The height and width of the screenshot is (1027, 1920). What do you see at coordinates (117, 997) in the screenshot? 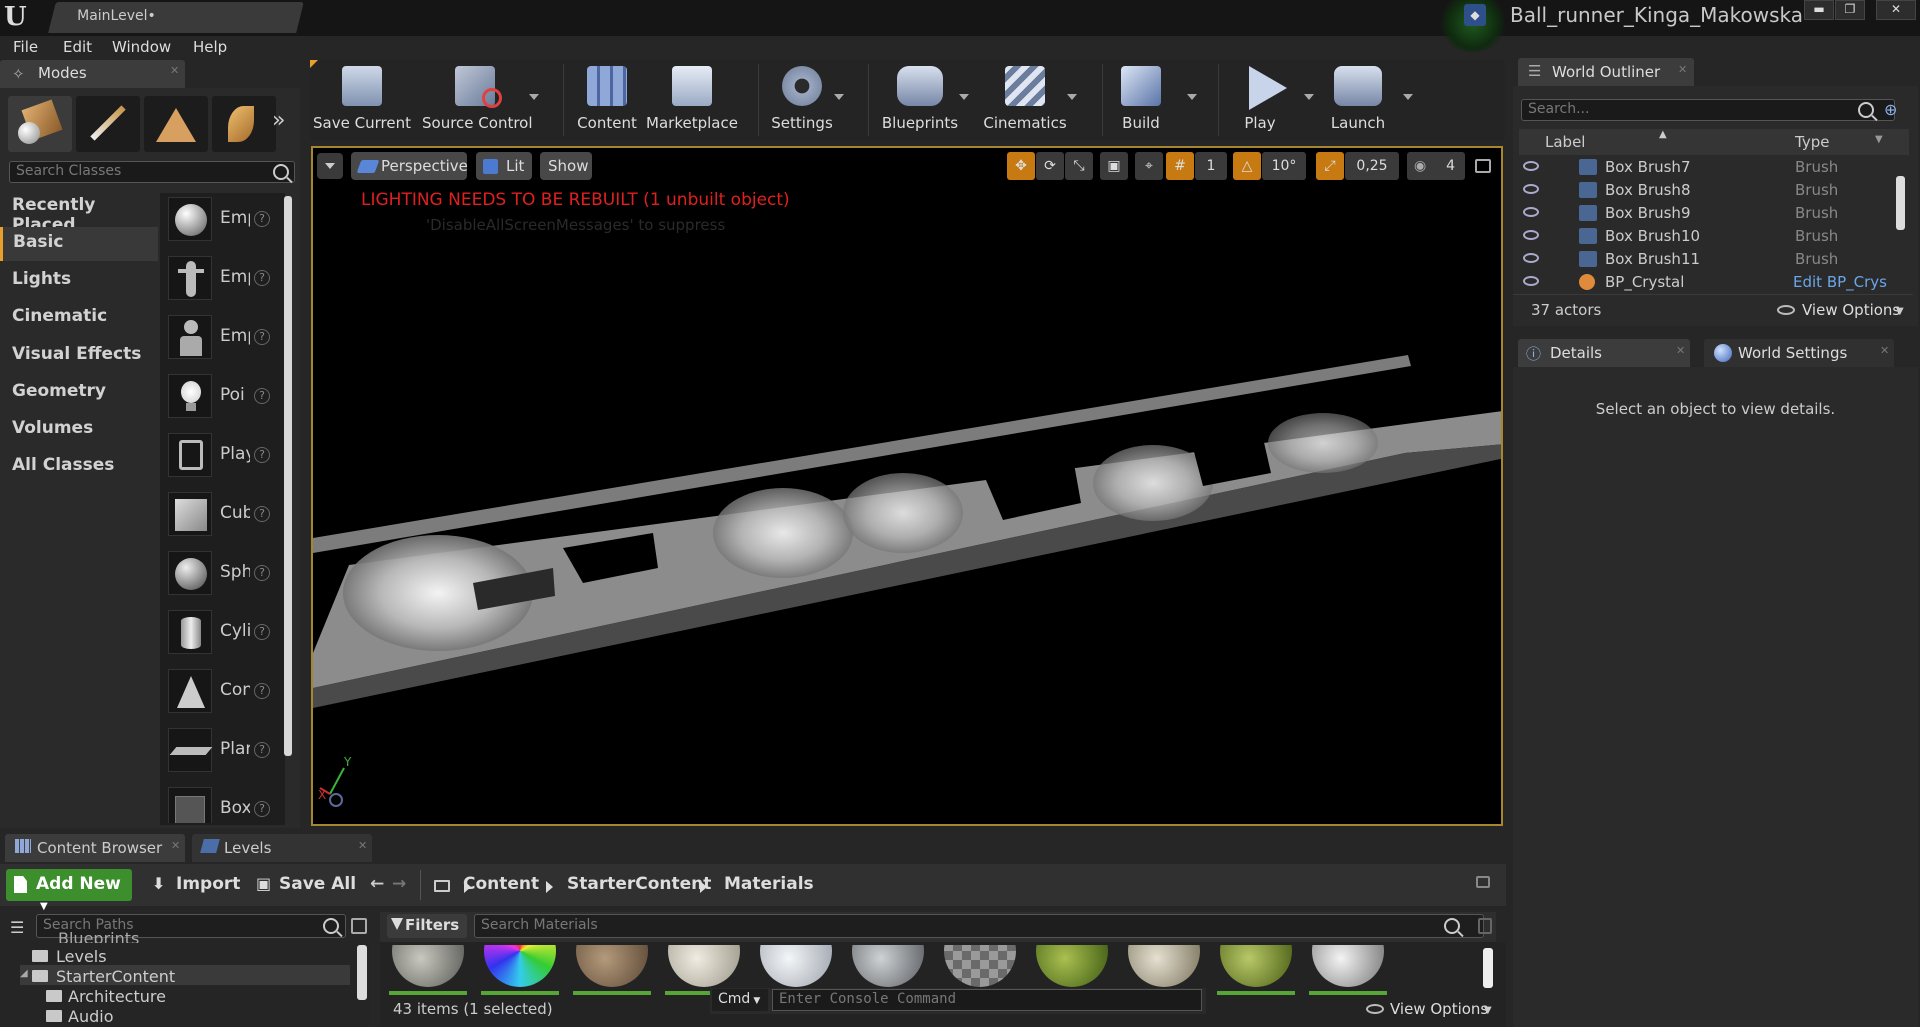
I see `tree-item-architecture: Architecture` at bounding box center [117, 997].